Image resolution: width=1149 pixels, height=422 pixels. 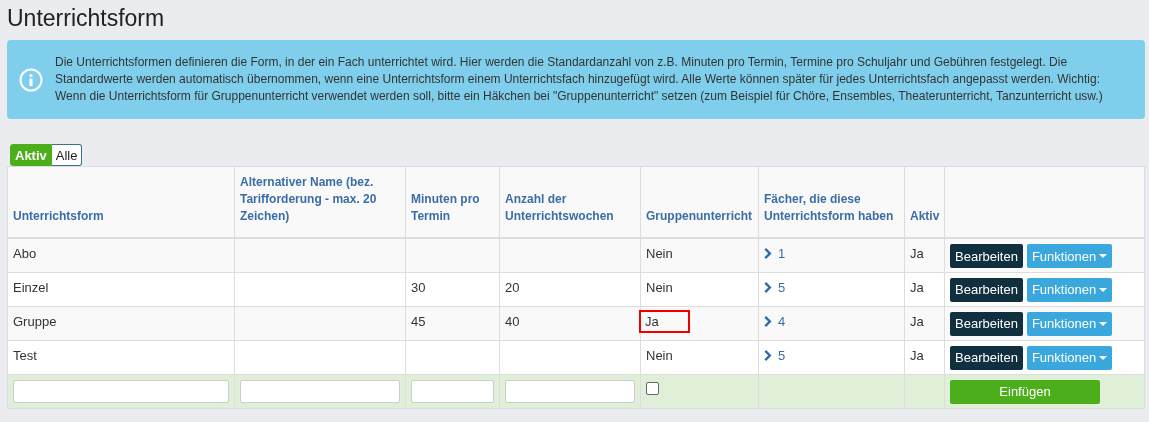 I want to click on column-header: Fächer, die diese Unterrichtsform haben, so click(x=829, y=207).